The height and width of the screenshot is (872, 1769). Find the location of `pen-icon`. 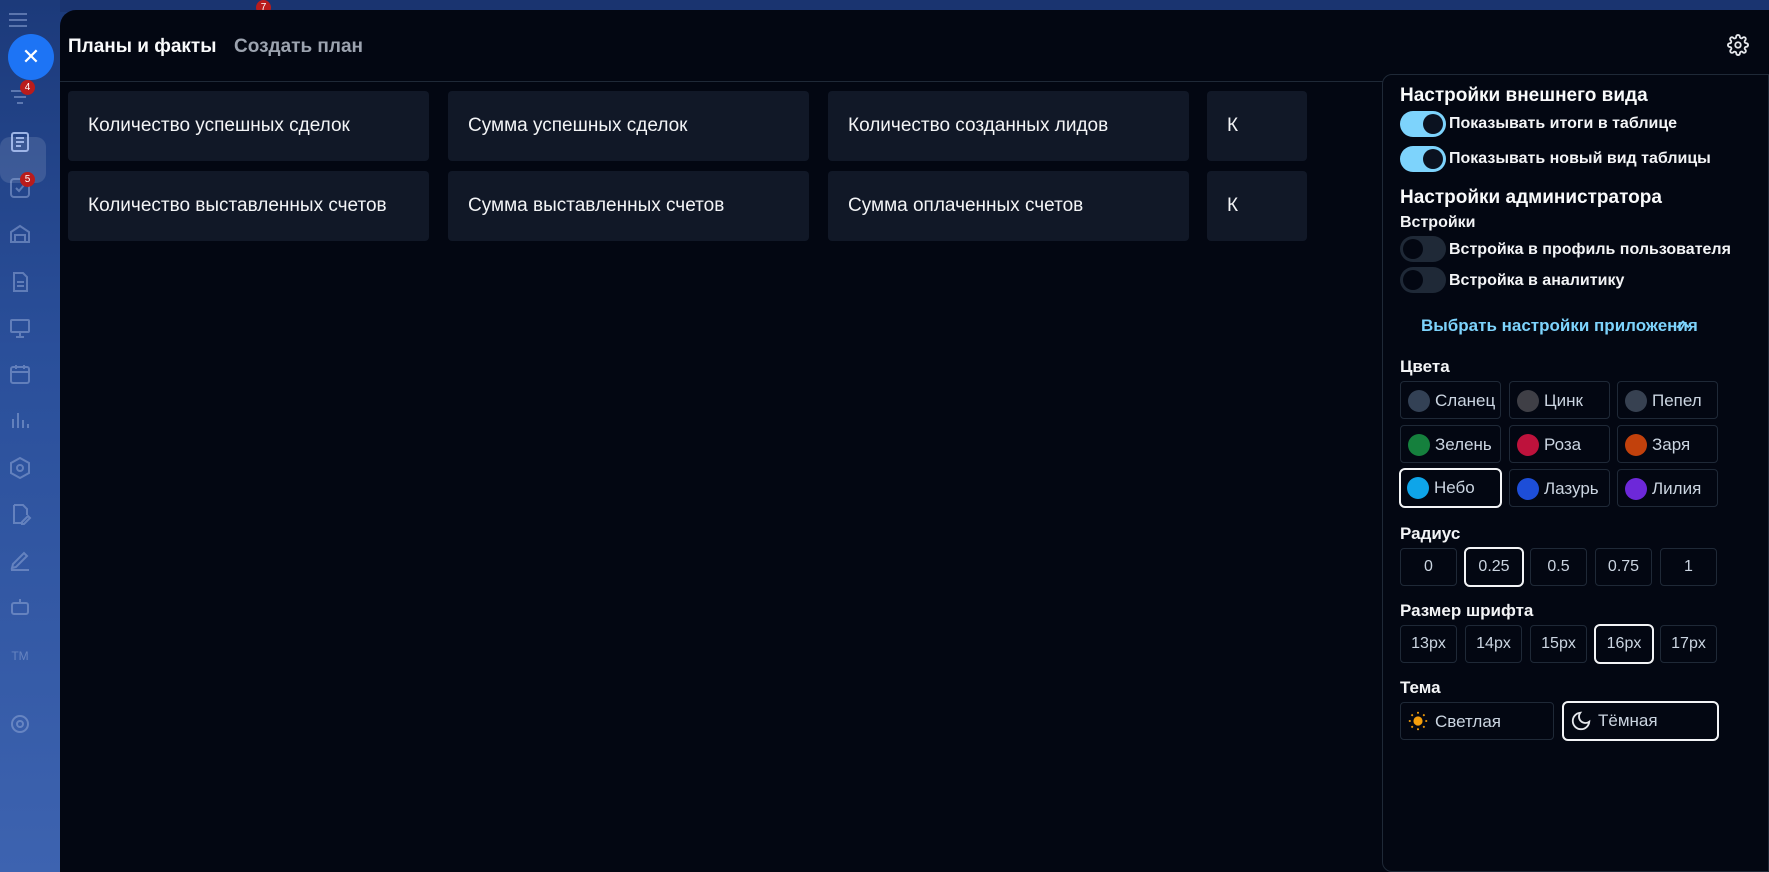

pen-icon is located at coordinates (20, 560).